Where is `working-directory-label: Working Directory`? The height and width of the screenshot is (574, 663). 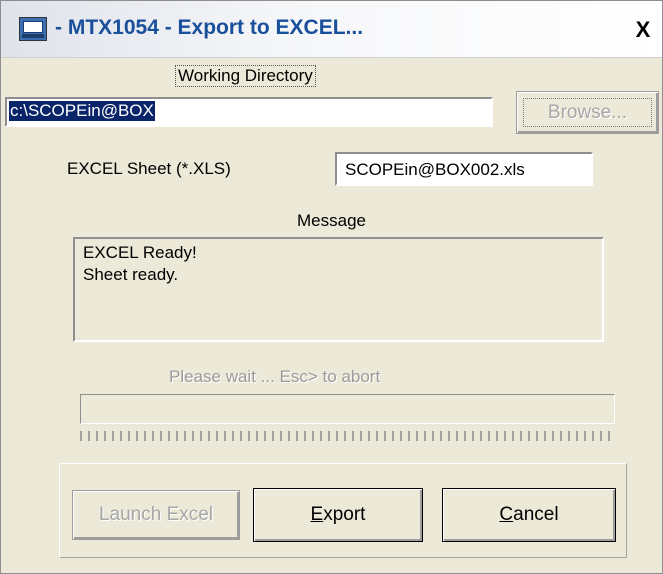
working-directory-label: Working Directory is located at coordinates (245, 76).